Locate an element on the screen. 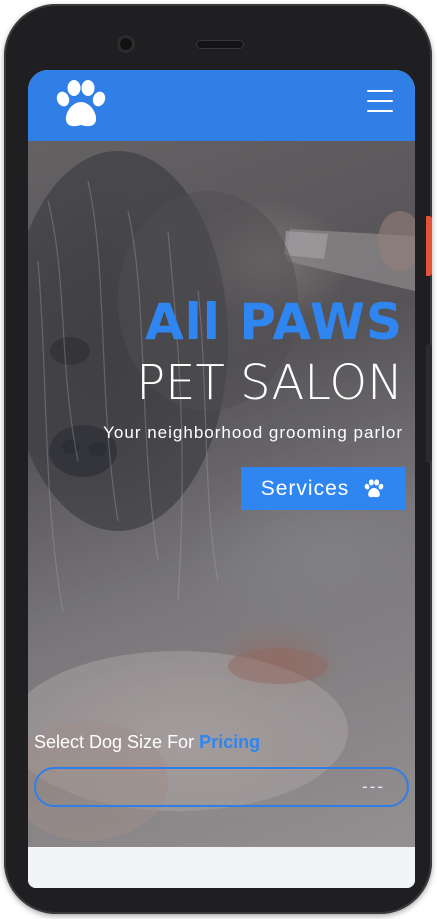 This screenshot has height=919, width=437. hero-title-line1: All PAWS is located at coordinates (273, 322).